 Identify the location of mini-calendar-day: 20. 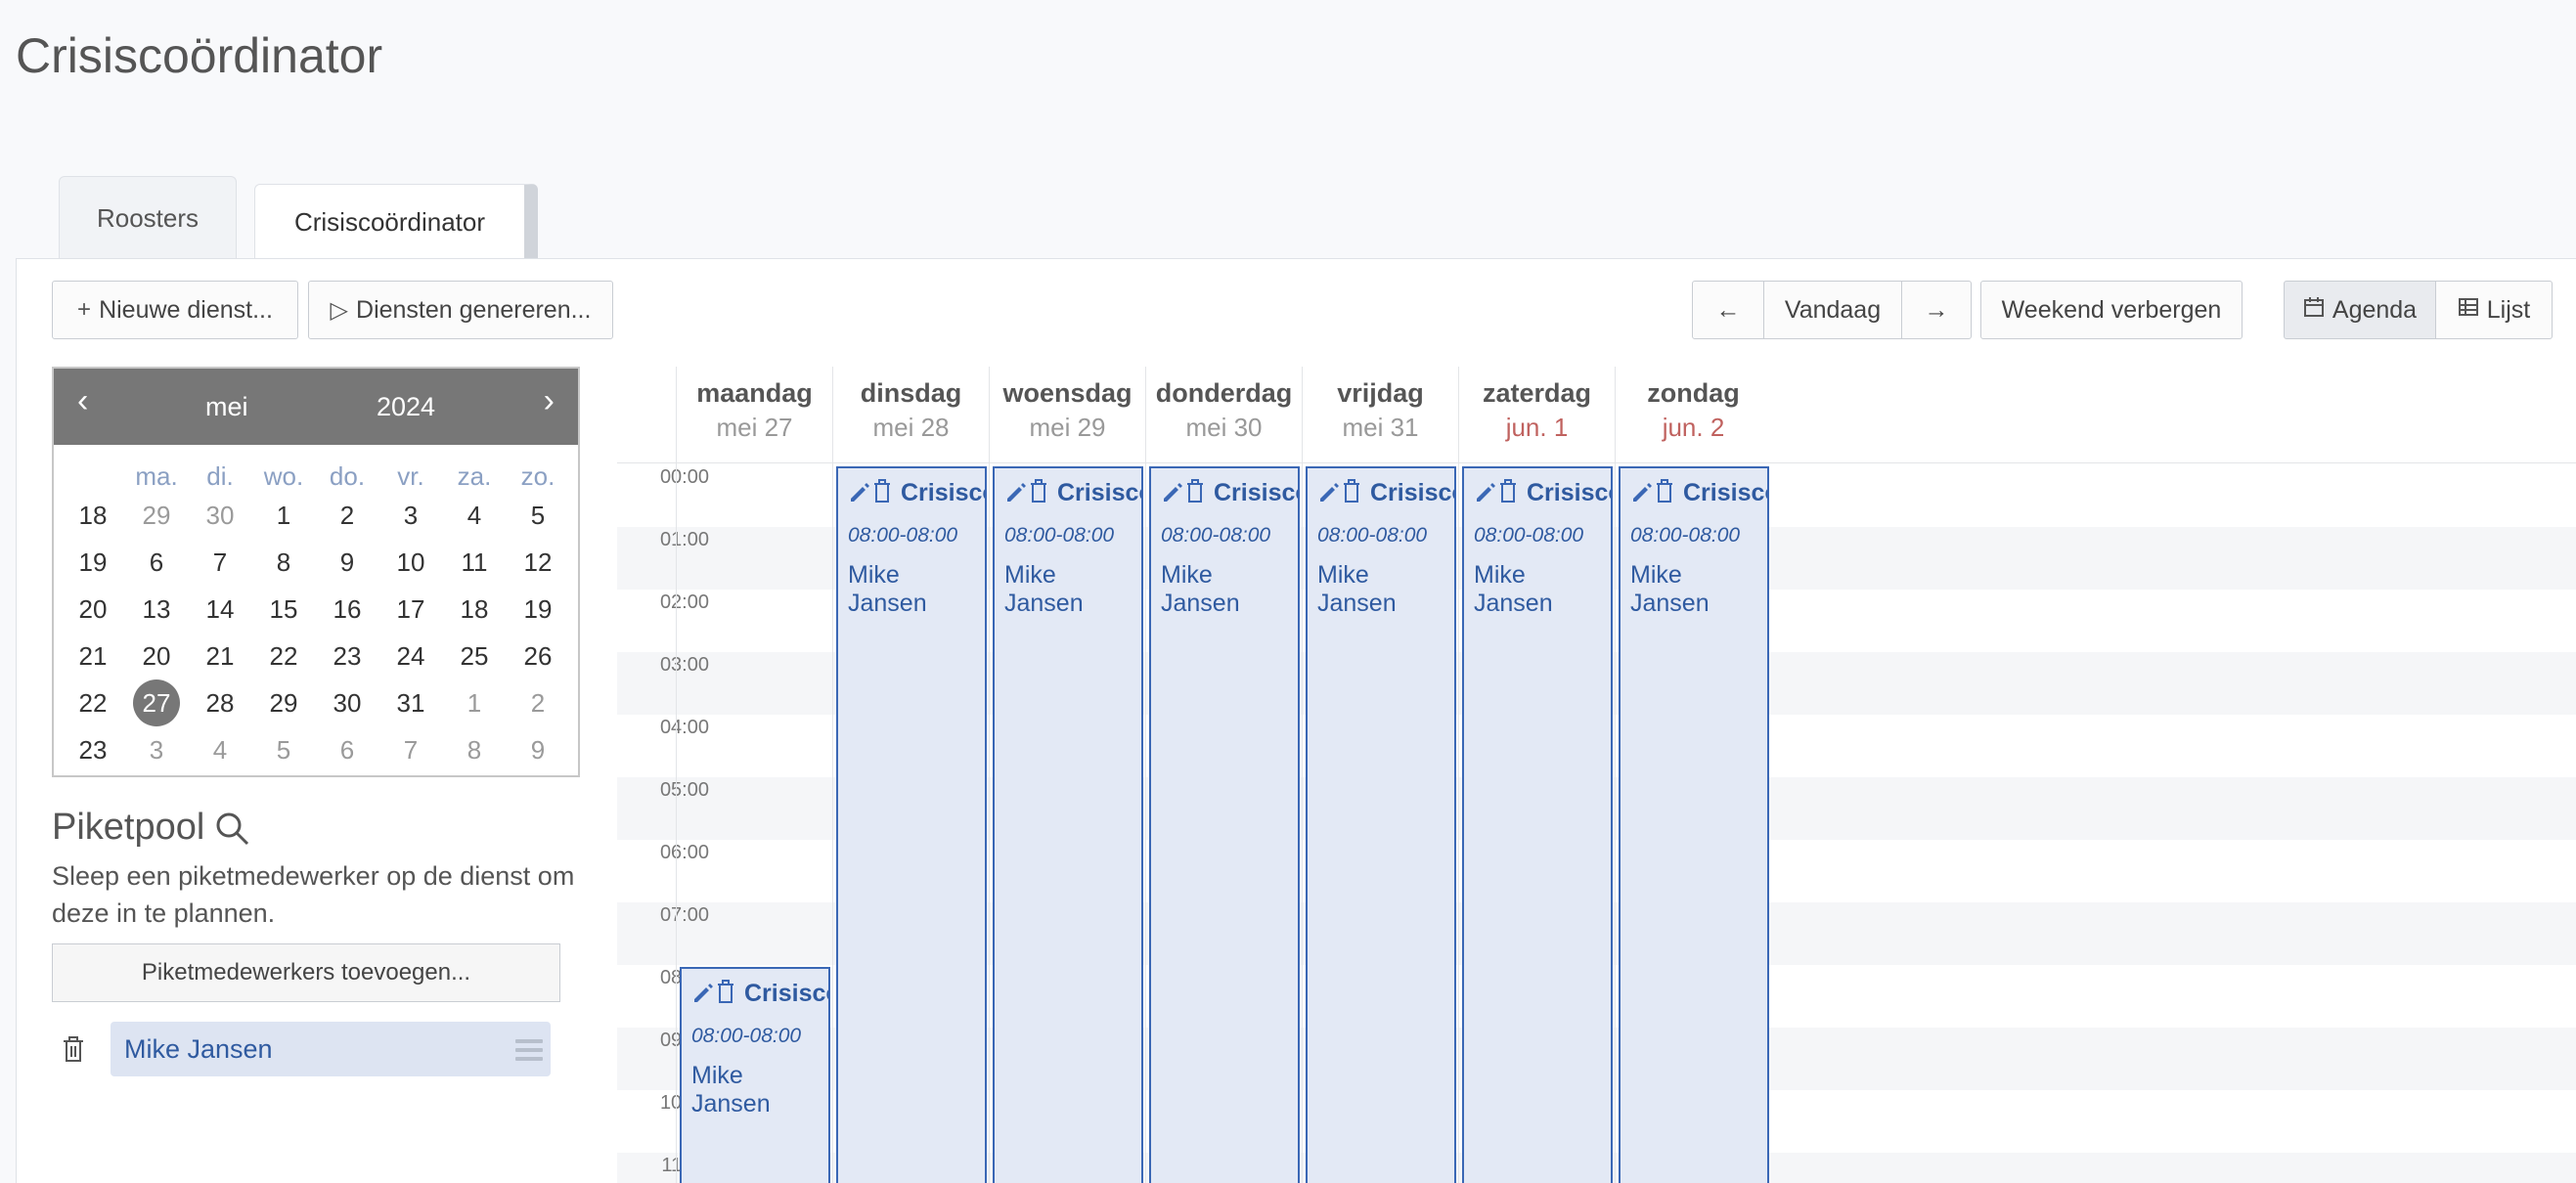
(156, 656).